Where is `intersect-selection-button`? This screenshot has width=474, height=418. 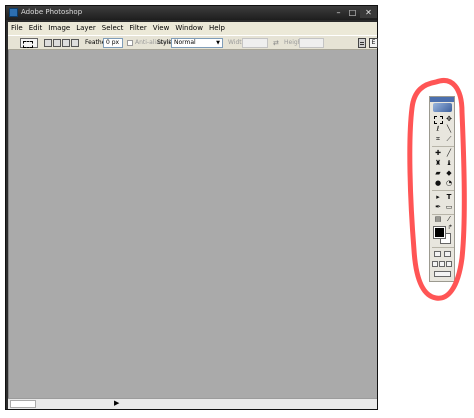 intersect-selection-button is located at coordinates (75, 43).